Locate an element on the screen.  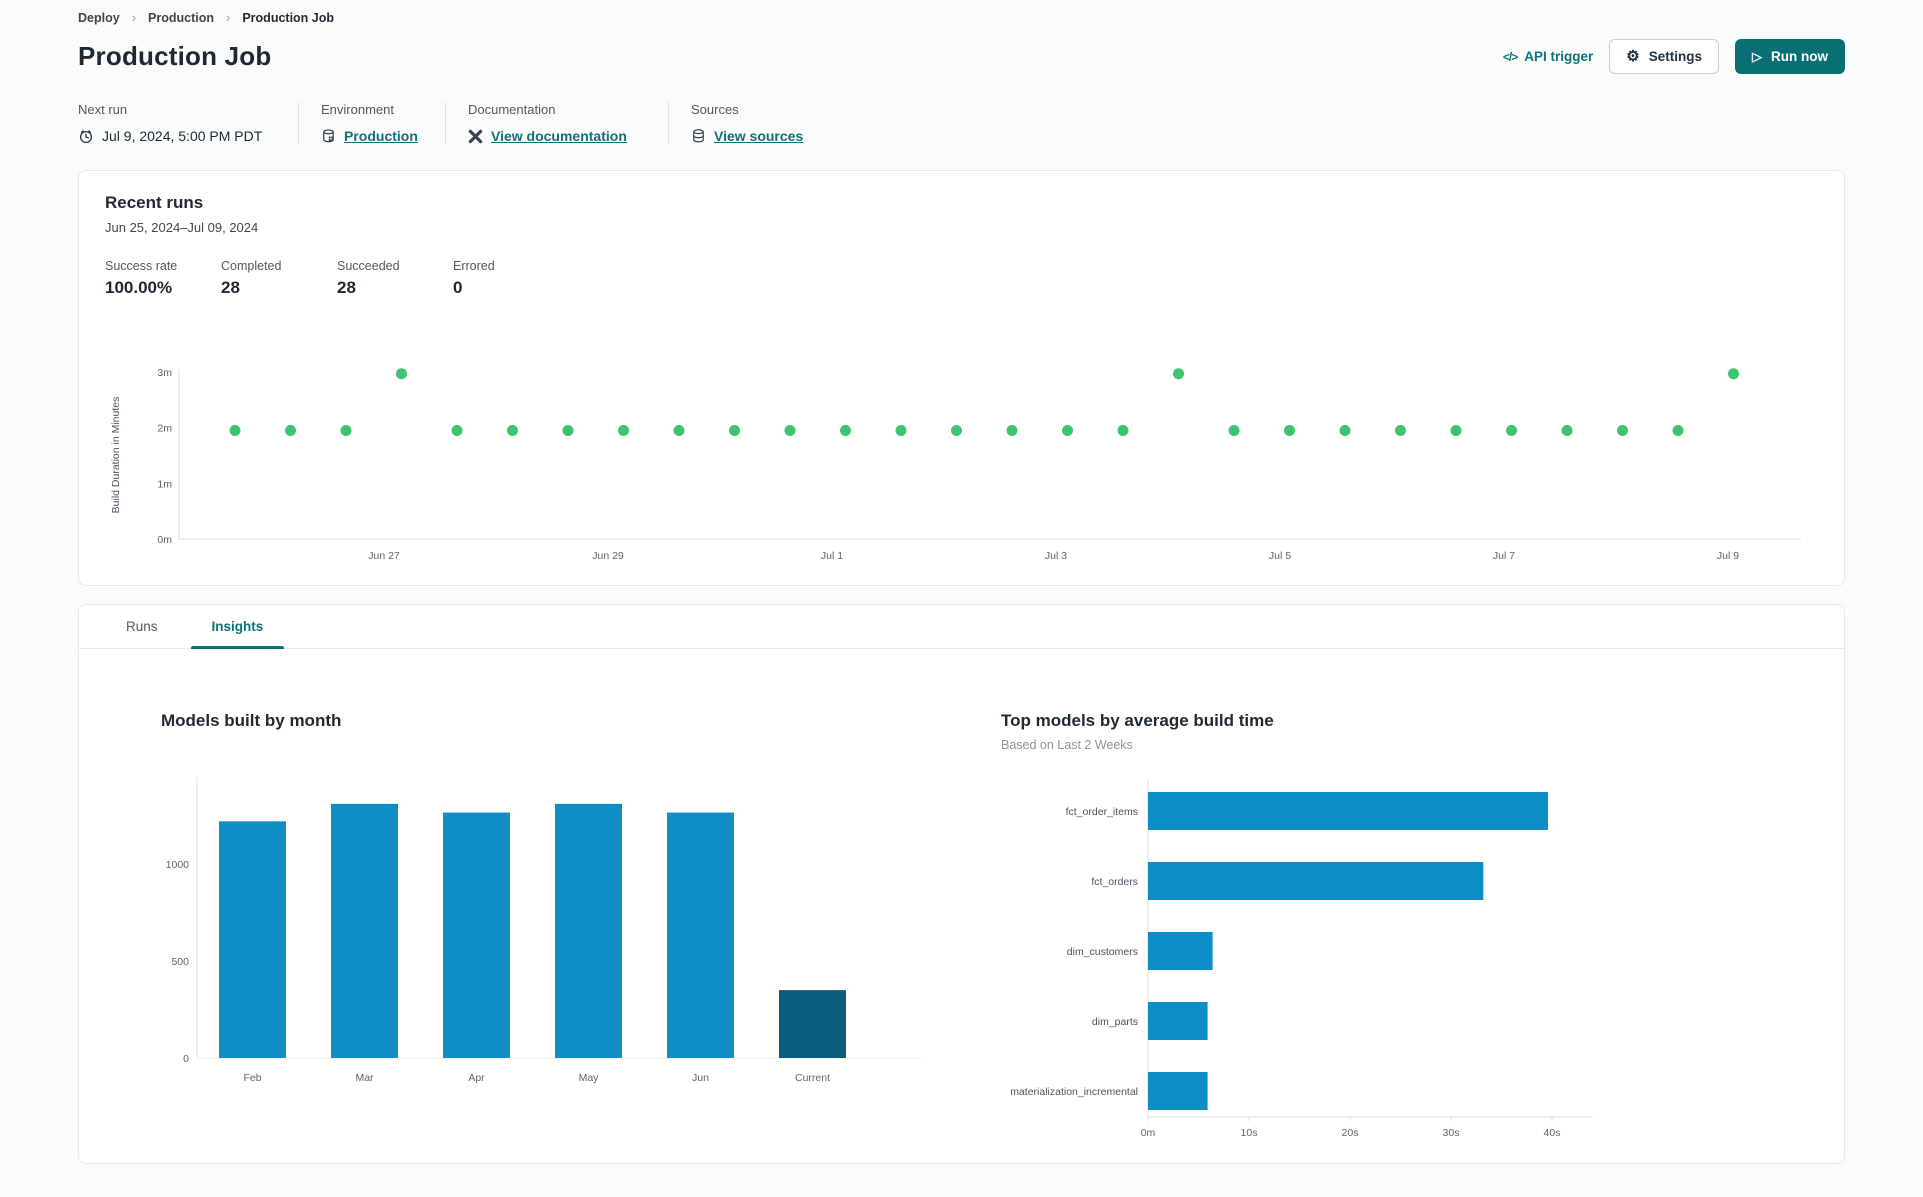
svg-text: Jul 9 is located at coordinates (1728, 556).